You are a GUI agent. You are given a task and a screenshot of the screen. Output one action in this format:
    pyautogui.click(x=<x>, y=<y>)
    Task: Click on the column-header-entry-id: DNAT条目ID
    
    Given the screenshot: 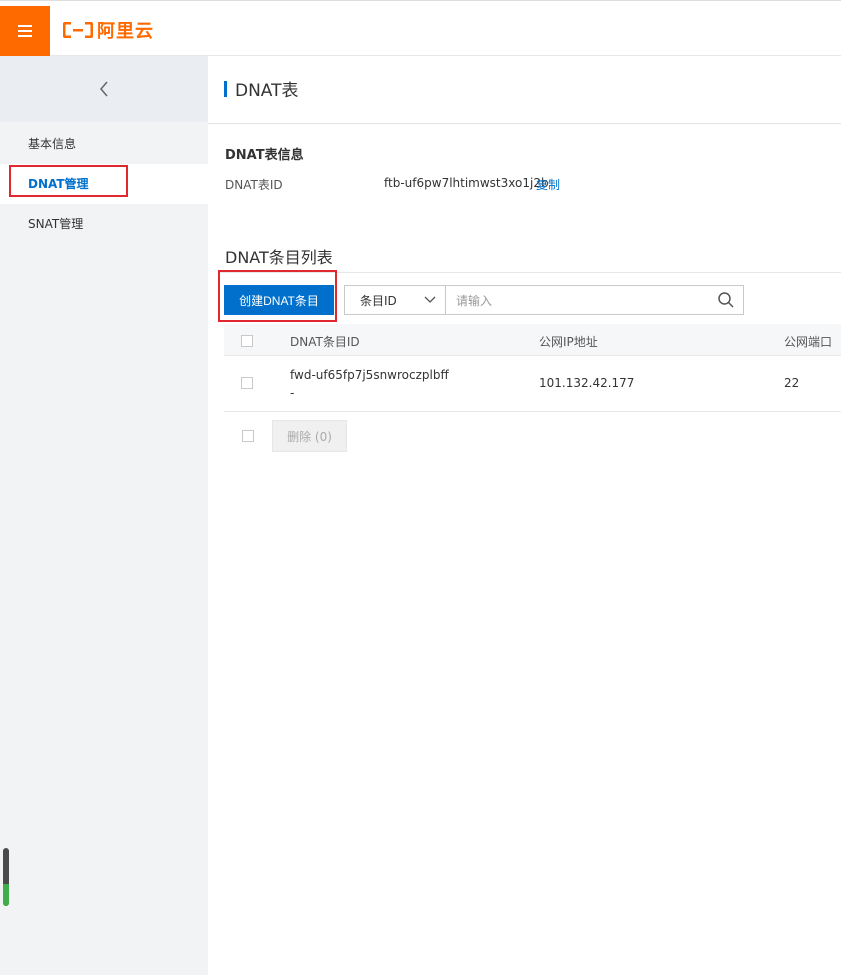 What is the action you would take?
    pyautogui.click(x=325, y=342)
    